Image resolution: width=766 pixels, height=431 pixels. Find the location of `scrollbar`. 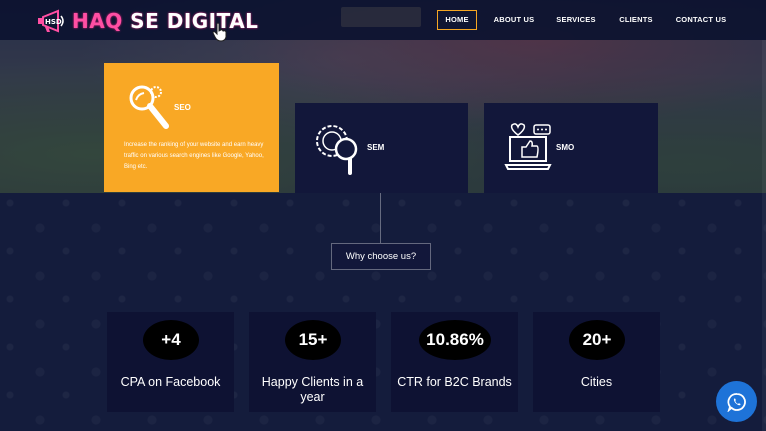

scrollbar is located at coordinates (764, 235).